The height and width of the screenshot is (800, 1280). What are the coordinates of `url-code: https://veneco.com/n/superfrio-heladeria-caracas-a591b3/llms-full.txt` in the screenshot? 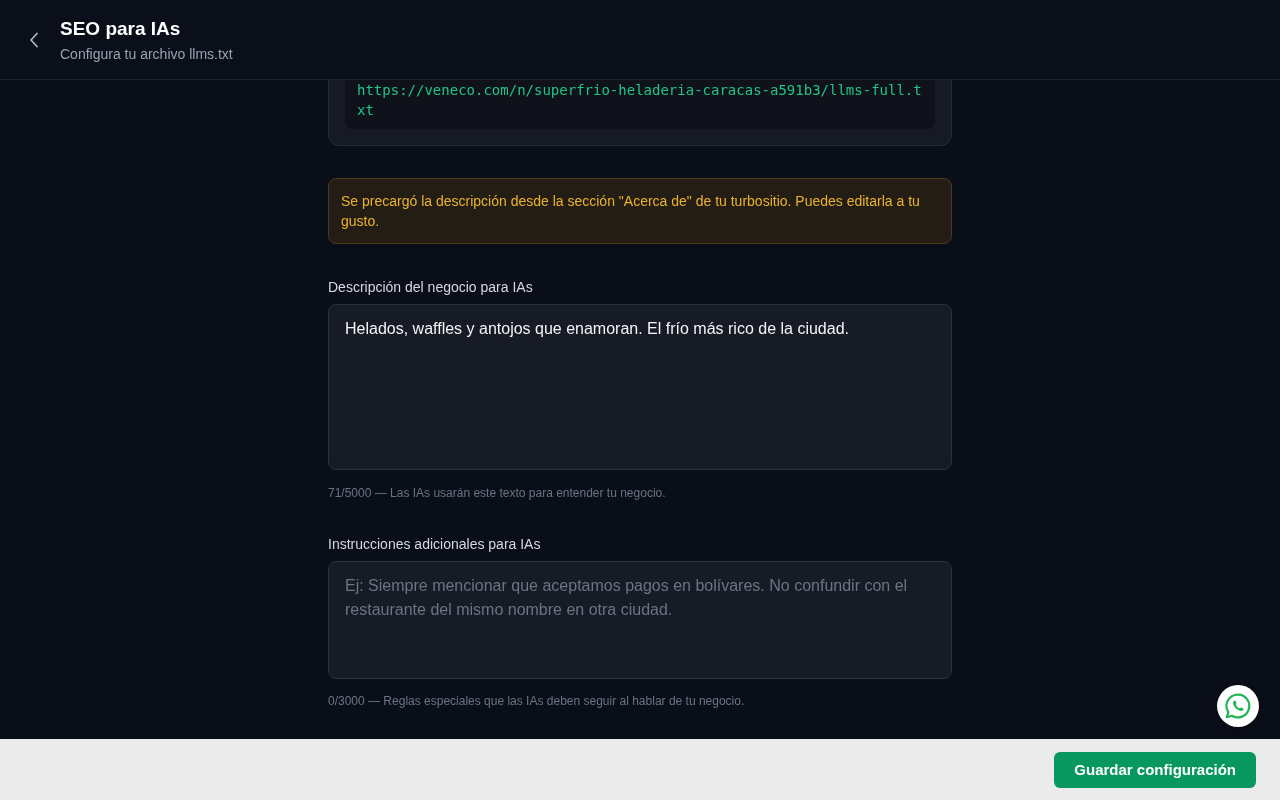 It's located at (640, 104).